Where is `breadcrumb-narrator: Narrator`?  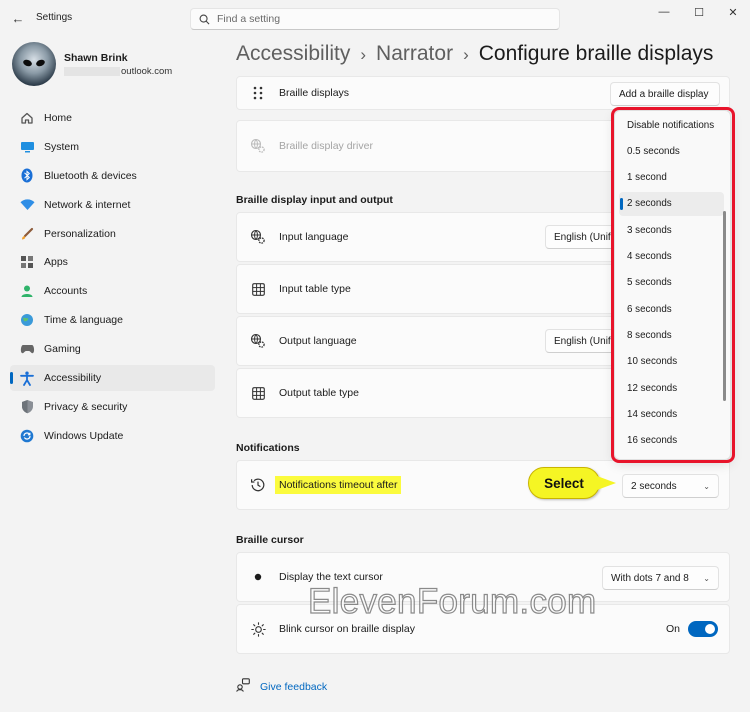
breadcrumb-narrator: Narrator is located at coordinates (414, 53).